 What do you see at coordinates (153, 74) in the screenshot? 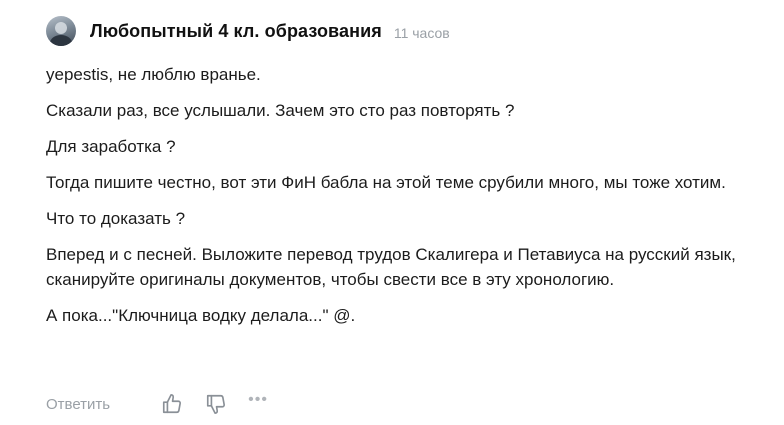
I see `comment-paragraph: yepestis, не люблю вранье.` at bounding box center [153, 74].